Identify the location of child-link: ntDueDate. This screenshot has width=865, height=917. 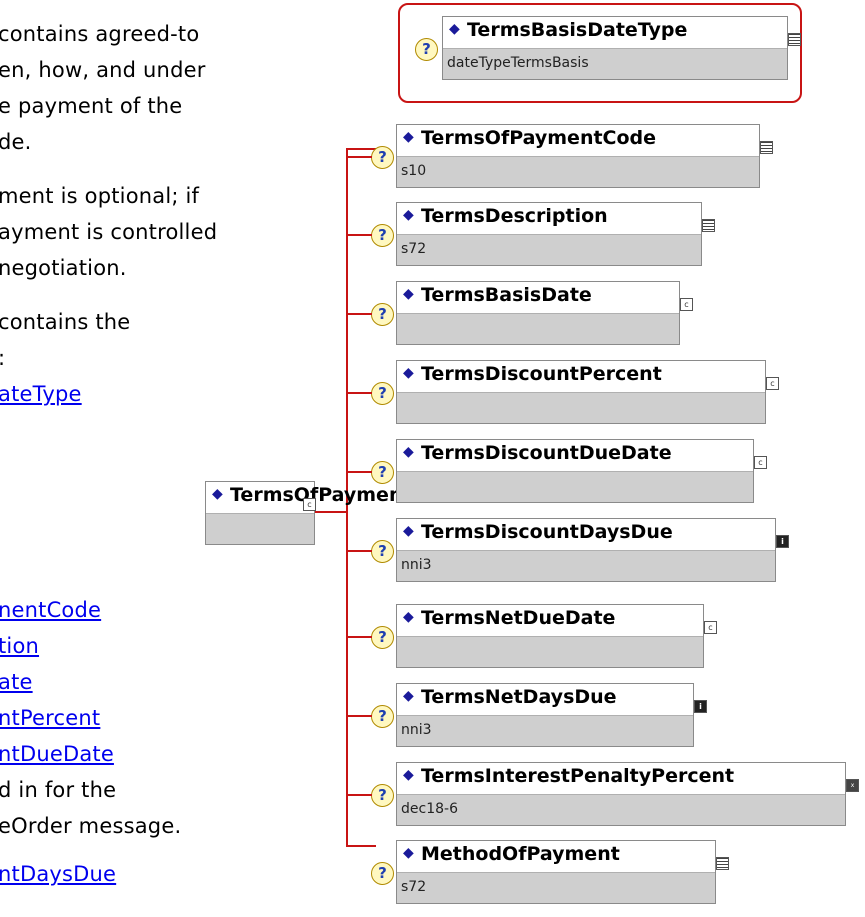
(57, 754).